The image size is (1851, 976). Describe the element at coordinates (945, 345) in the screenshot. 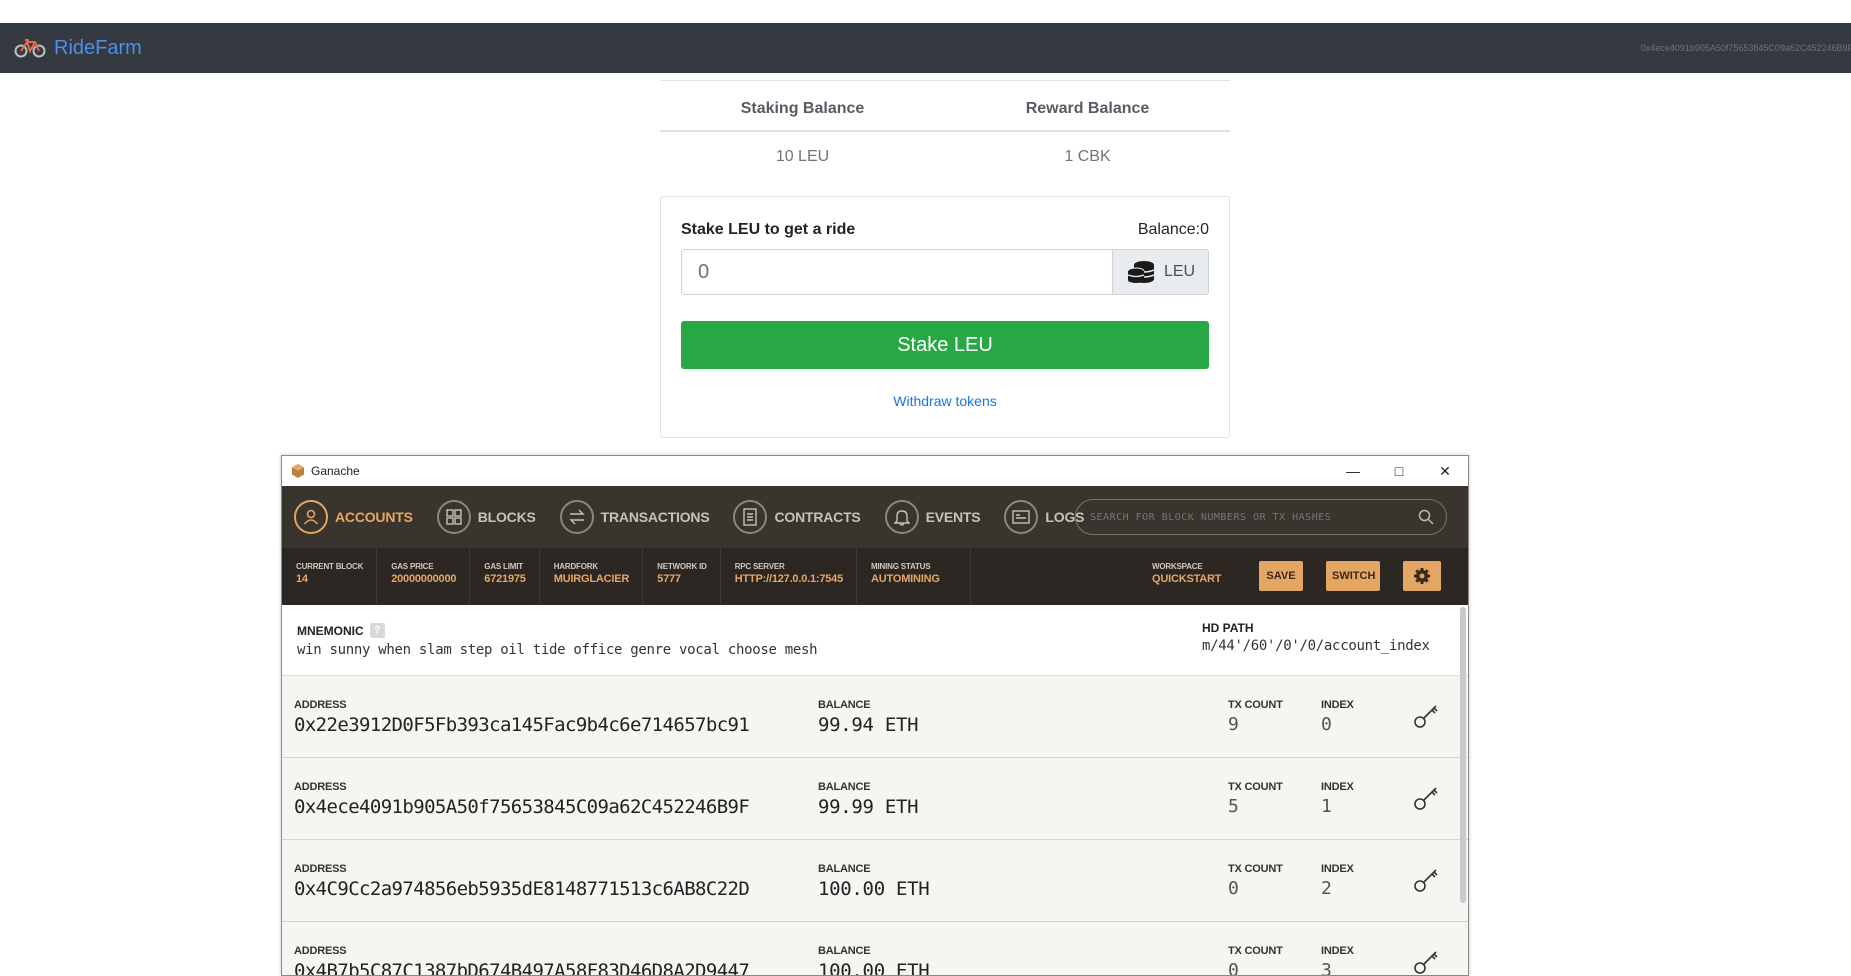

I see `stake-button: Stake LEU` at that location.